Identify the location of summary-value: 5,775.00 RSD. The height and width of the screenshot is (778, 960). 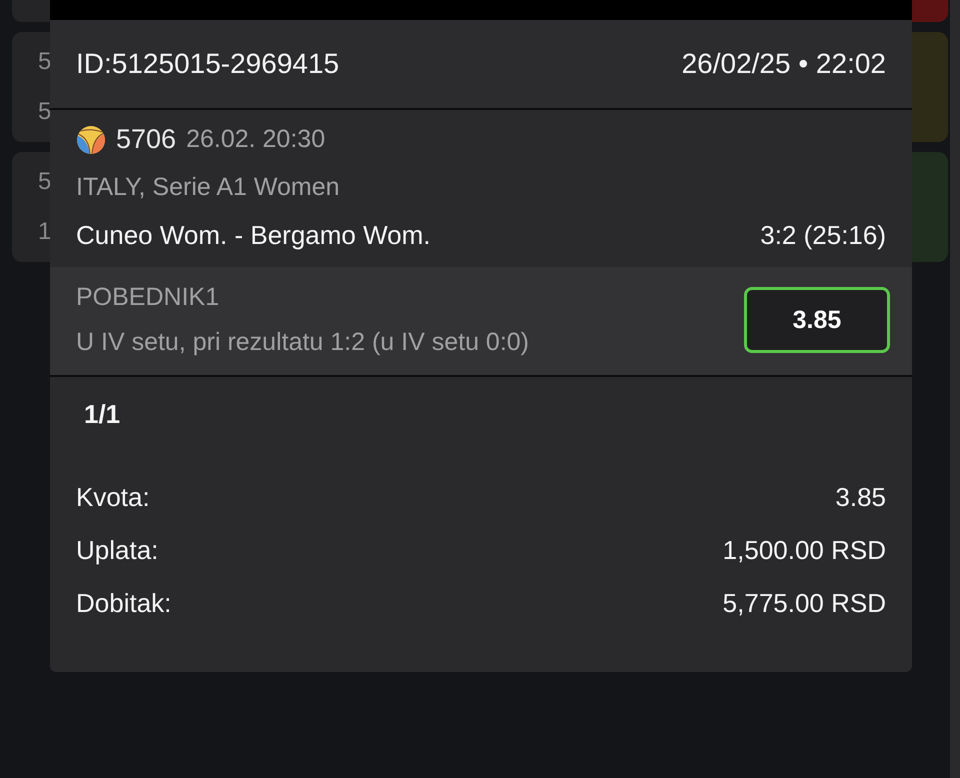
(804, 603).